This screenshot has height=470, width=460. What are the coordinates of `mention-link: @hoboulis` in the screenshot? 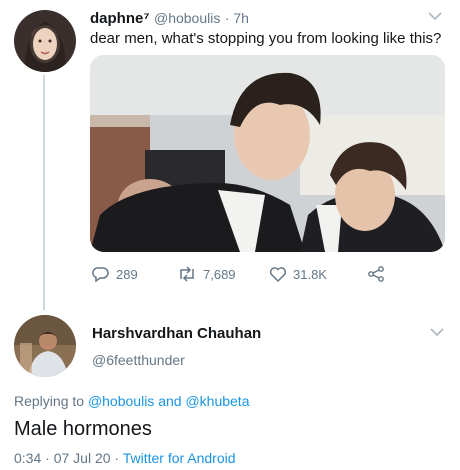 It's located at (121, 401).